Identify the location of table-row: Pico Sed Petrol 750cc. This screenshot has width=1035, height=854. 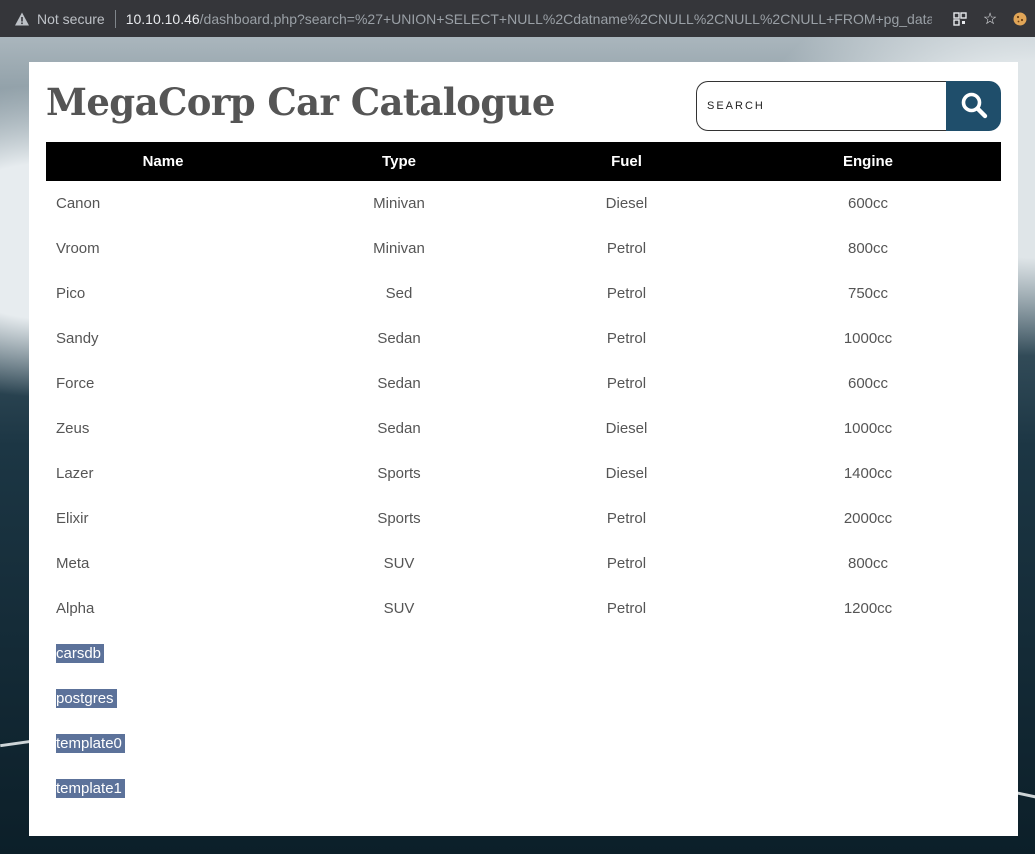
(523, 293).